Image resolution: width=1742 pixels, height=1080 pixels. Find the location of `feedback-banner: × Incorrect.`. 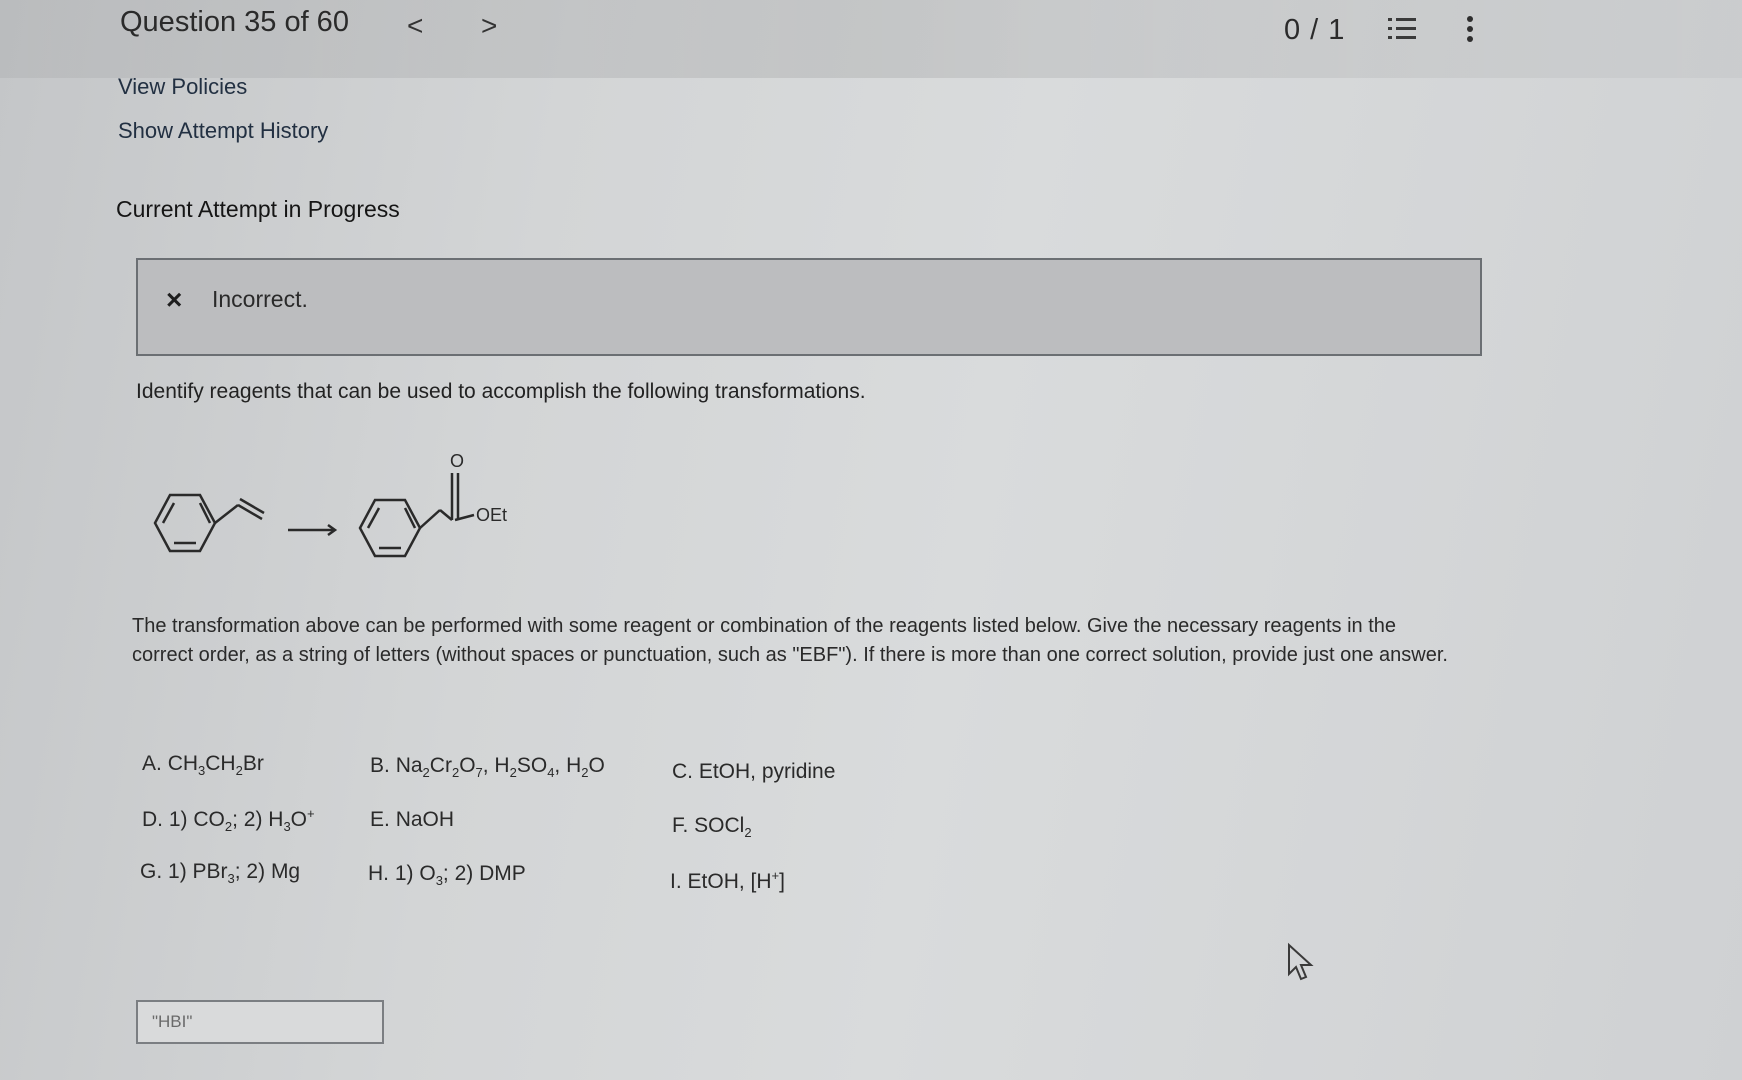

feedback-banner: × Incorrect. is located at coordinates (809, 307).